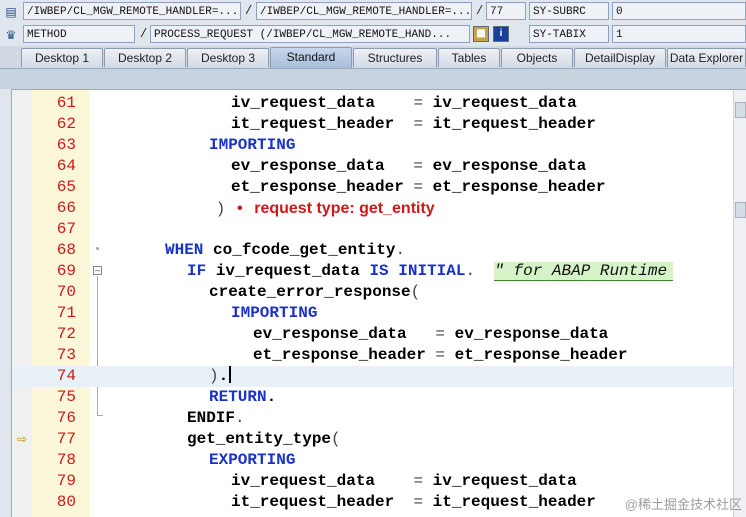 This screenshot has width=746, height=517. What do you see at coordinates (145, 57) in the screenshot?
I see `tab-desktop-2: Desktop 2` at bounding box center [145, 57].